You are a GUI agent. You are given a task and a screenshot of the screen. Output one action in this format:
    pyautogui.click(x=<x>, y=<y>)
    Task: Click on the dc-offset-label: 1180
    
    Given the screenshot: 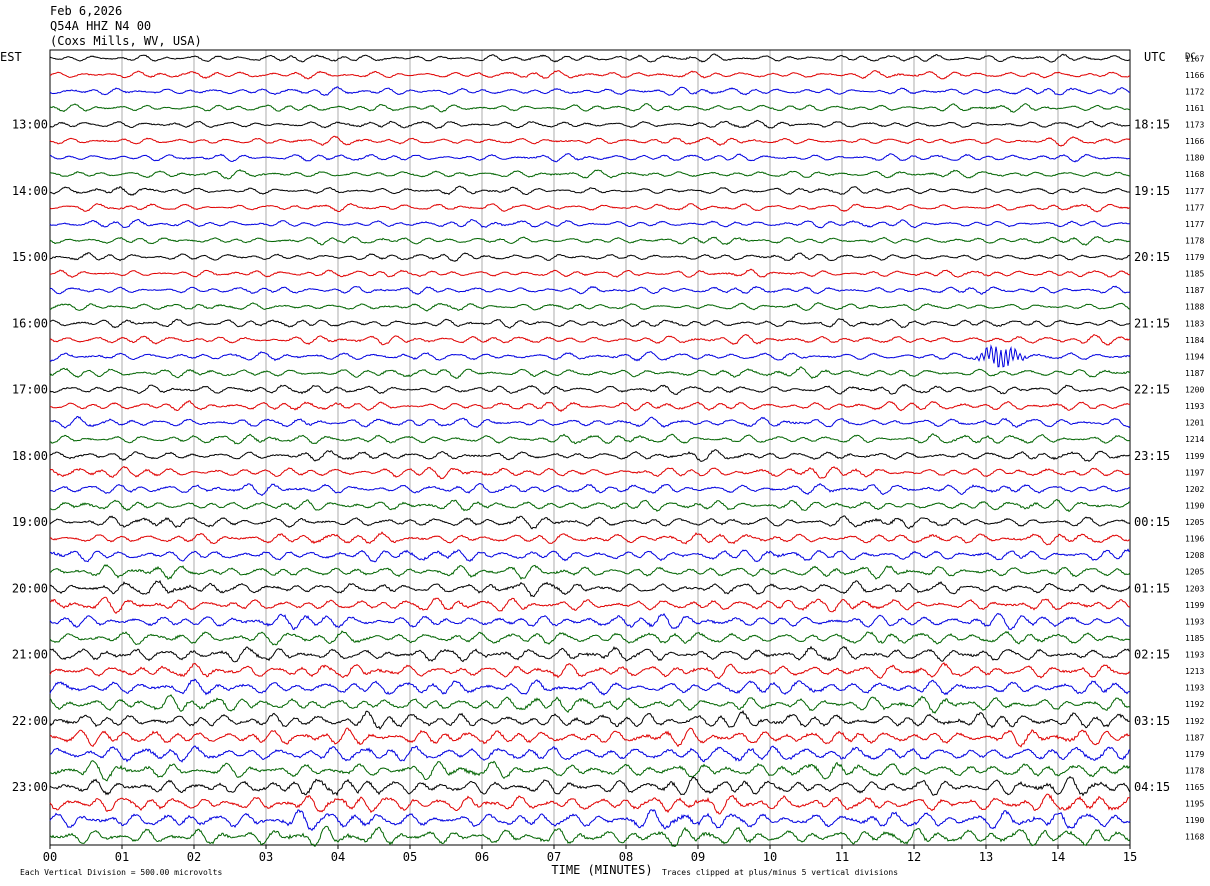 What is the action you would take?
    pyautogui.click(x=1194, y=158)
    